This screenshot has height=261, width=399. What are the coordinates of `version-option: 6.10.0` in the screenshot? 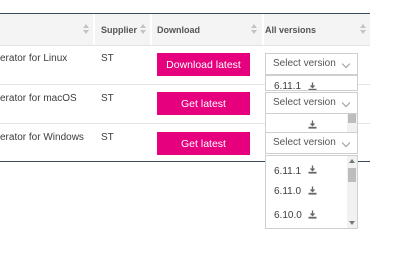 It's located at (288, 215).